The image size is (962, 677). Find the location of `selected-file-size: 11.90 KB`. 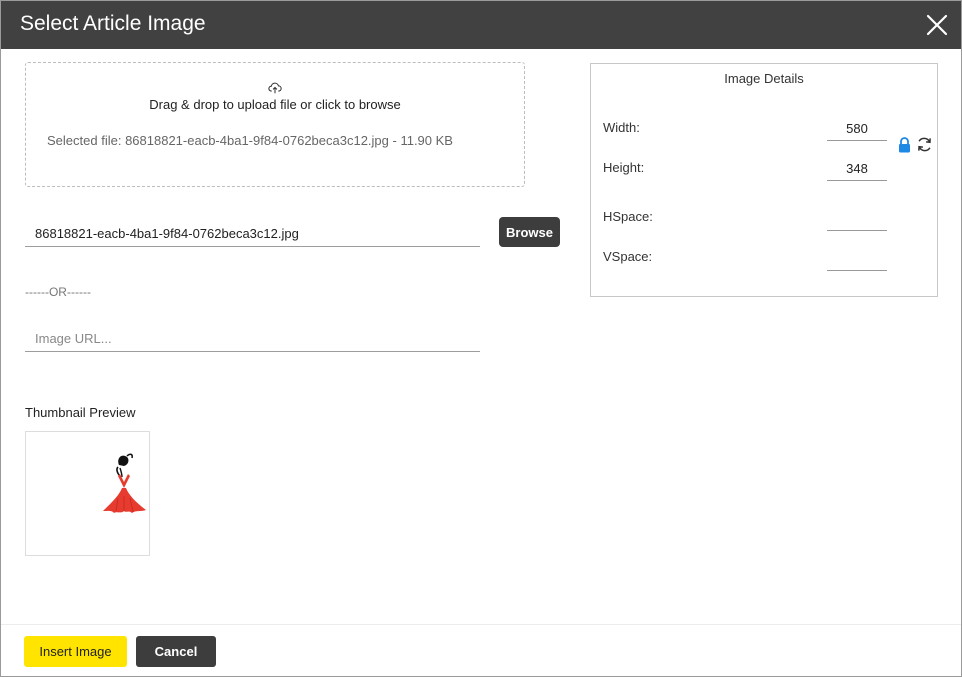

selected-file-size: 11.90 KB is located at coordinates (426, 140).